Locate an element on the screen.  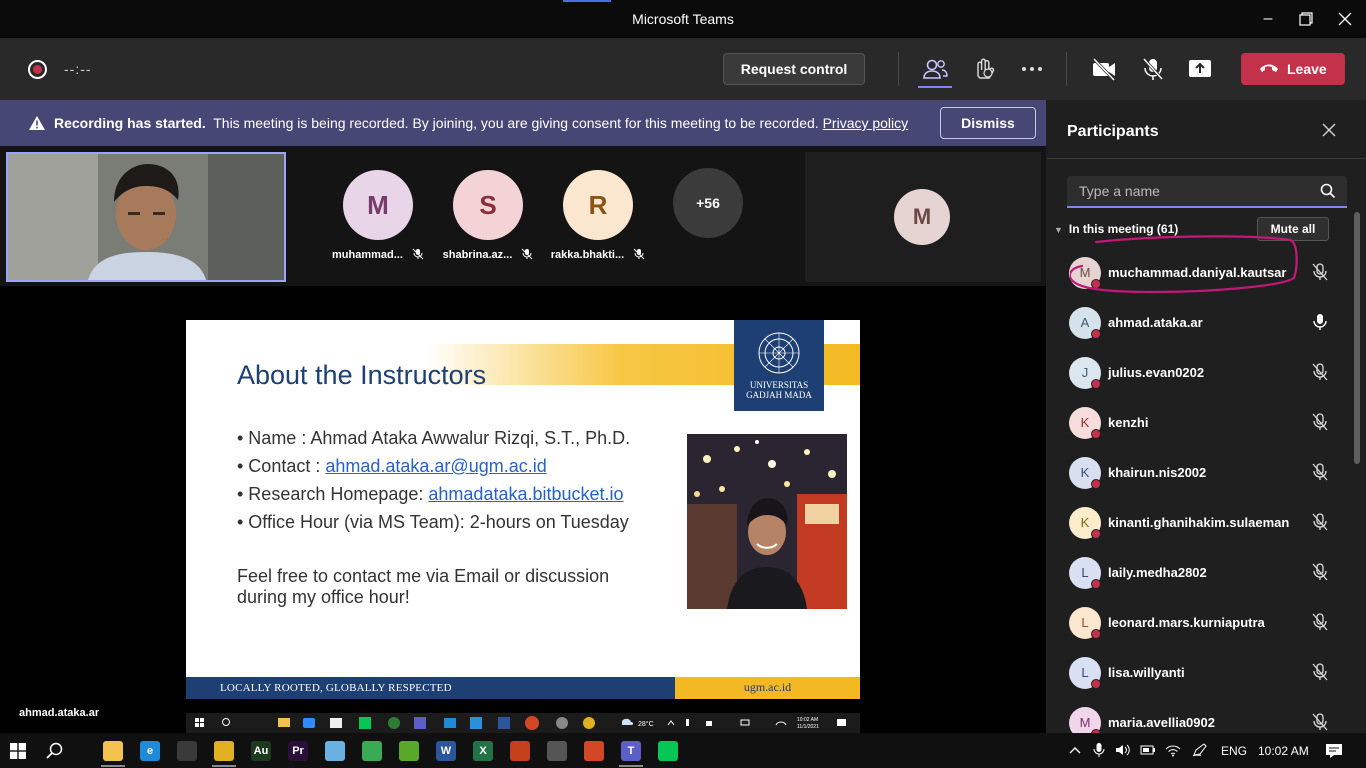
participant-row: Llaily.medha2802 is located at coordinates (1202, 572).